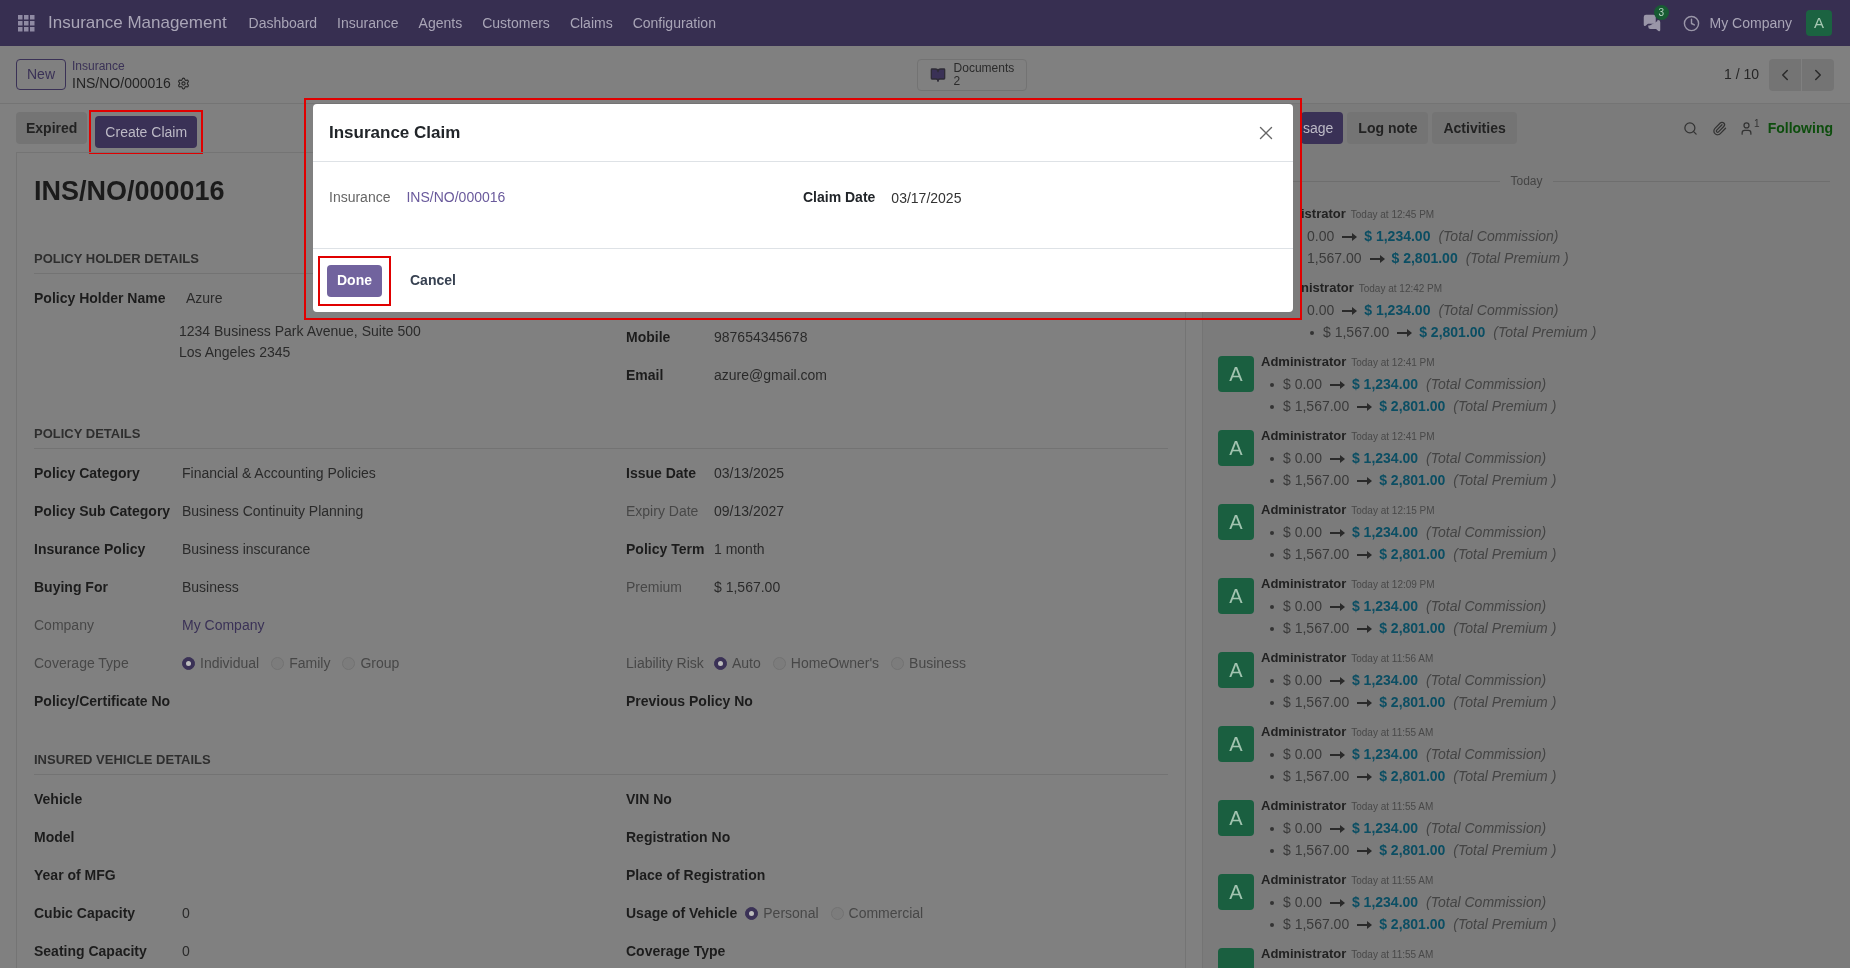  I want to click on radio-label: Auto, so click(746, 663).